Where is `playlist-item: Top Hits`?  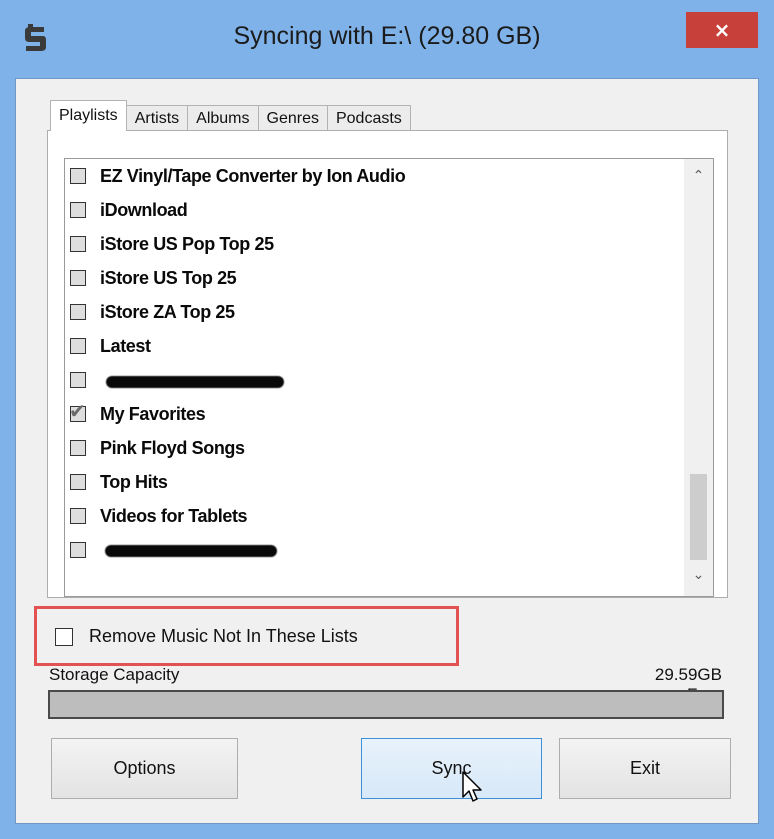 playlist-item: Top Hits is located at coordinates (116, 482).